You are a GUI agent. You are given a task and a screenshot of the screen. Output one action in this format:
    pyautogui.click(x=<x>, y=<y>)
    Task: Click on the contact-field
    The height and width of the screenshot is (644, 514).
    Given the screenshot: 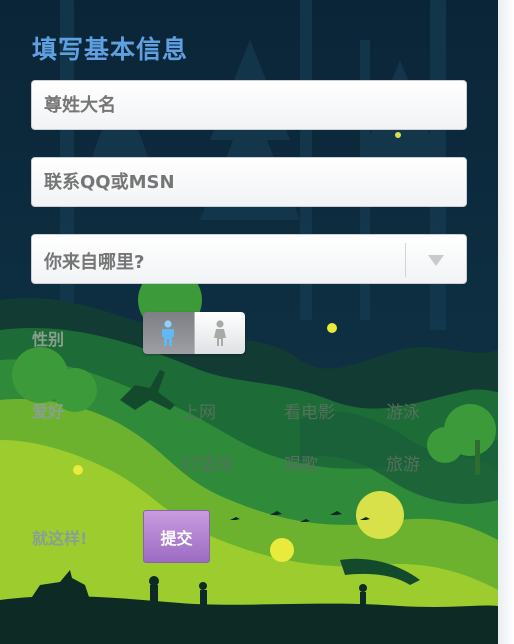 What is the action you would take?
    pyautogui.click(x=249, y=182)
    